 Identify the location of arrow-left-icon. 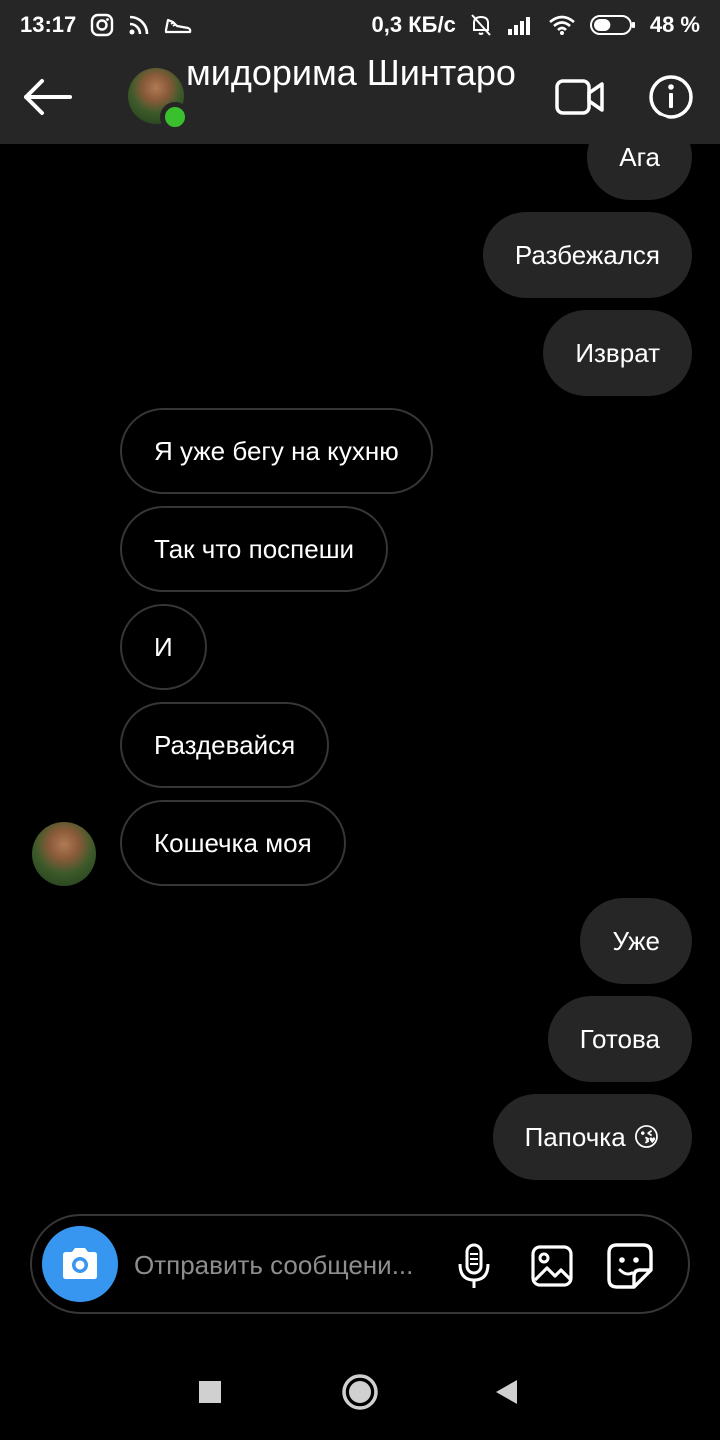
(48, 97).